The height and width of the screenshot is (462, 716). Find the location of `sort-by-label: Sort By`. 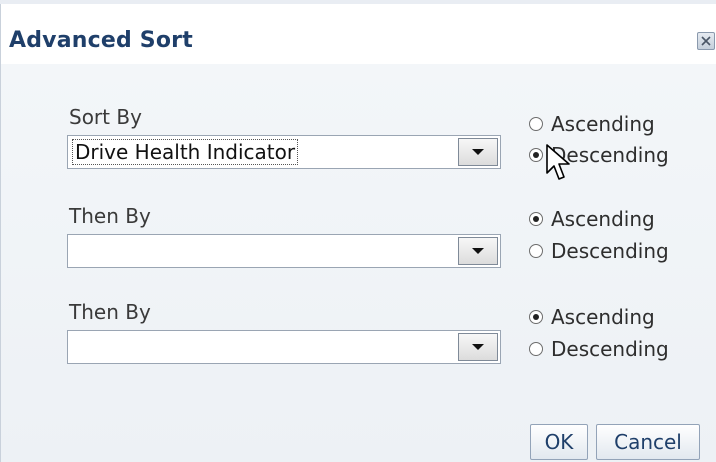

sort-by-label: Sort By is located at coordinates (105, 117).